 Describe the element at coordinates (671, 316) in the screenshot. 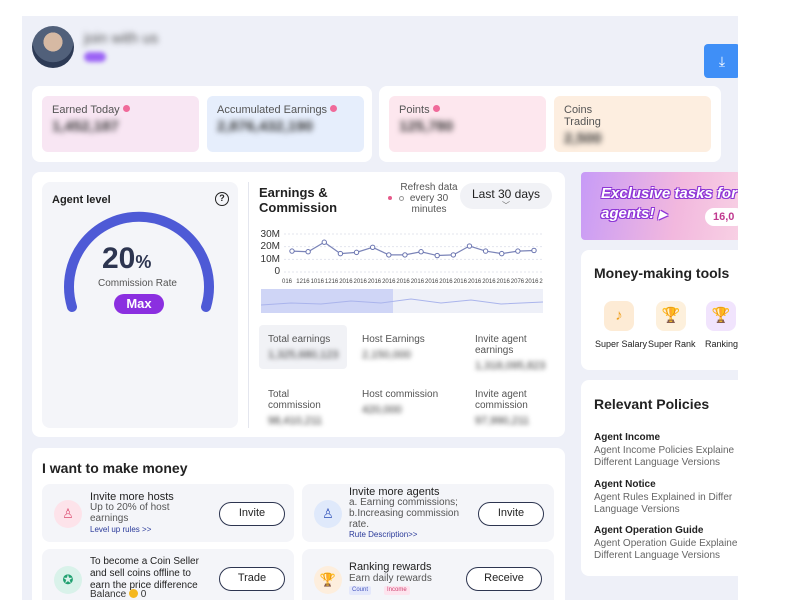

I see `trophy-icon: 🏆` at that location.